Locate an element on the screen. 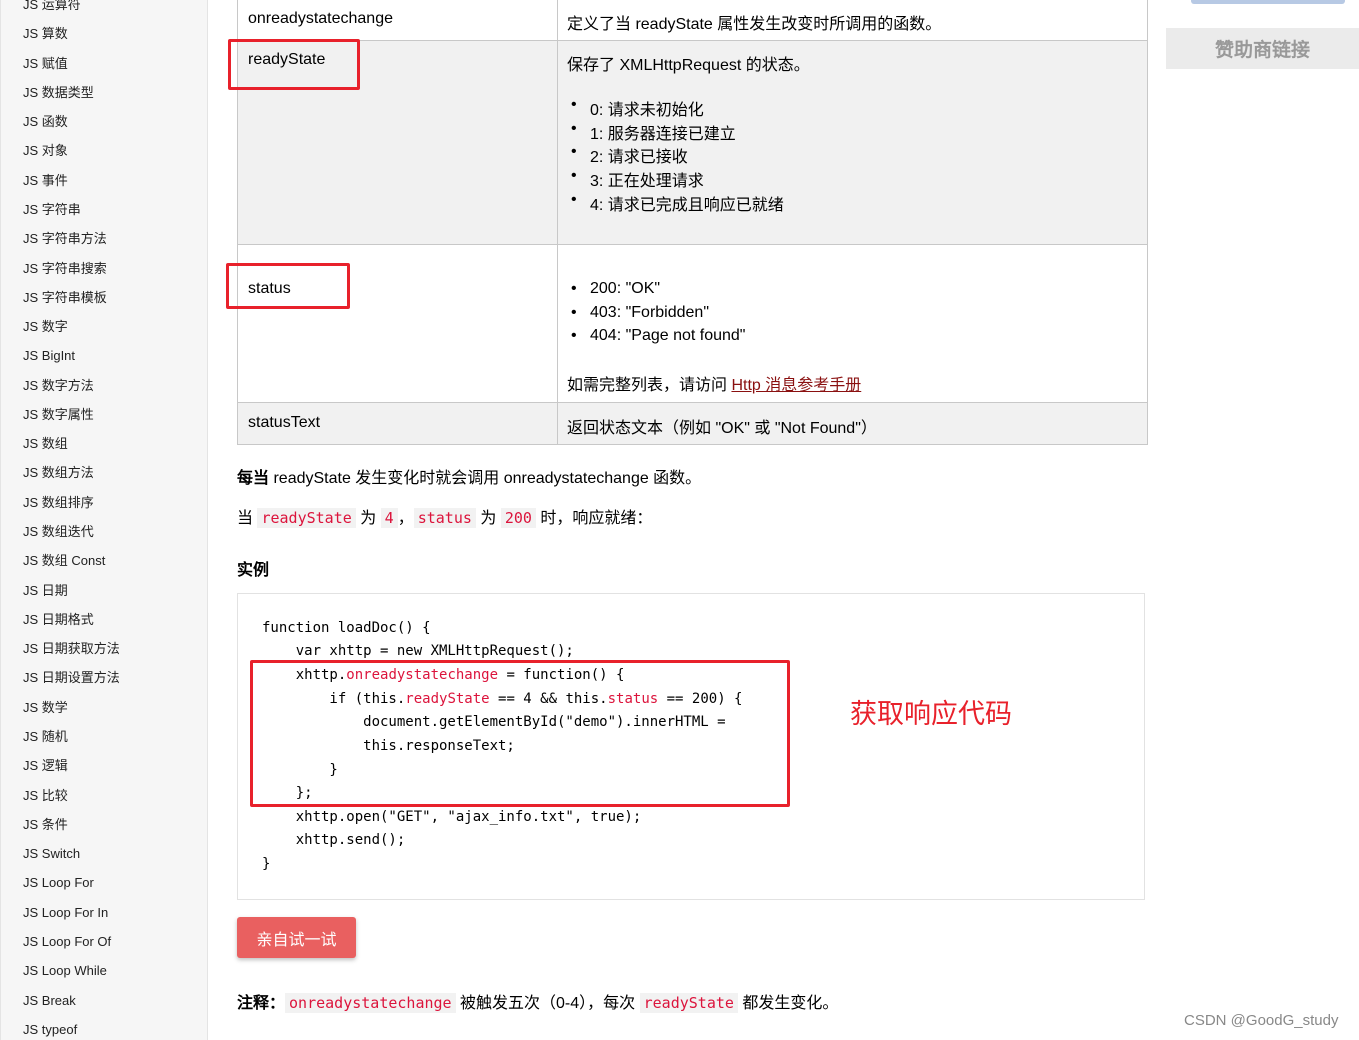  sidebar-item: JS Break is located at coordinates (49, 1001).